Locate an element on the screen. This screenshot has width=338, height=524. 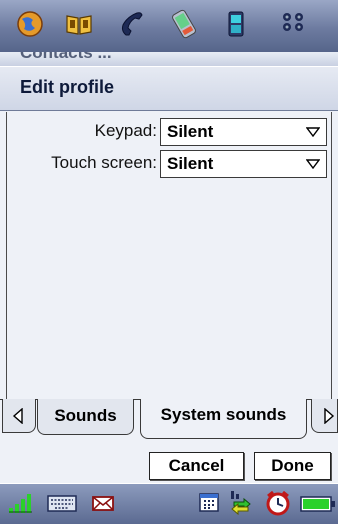
tab-strip: Sounds System sounds is located at coordinates (169, 420).